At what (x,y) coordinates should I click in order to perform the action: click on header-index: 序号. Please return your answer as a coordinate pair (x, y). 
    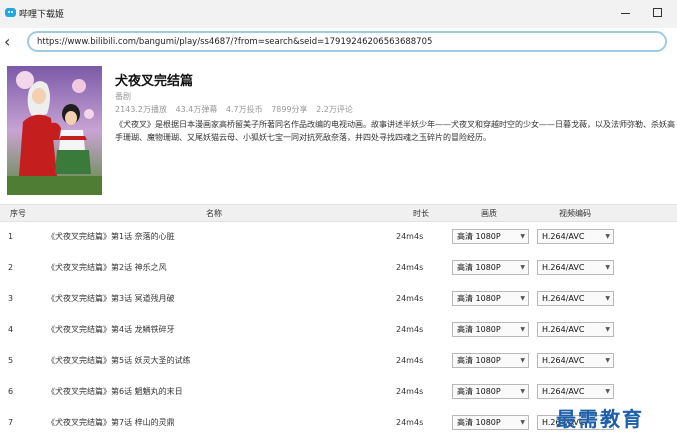
    Looking at the image, I should click on (18, 213).